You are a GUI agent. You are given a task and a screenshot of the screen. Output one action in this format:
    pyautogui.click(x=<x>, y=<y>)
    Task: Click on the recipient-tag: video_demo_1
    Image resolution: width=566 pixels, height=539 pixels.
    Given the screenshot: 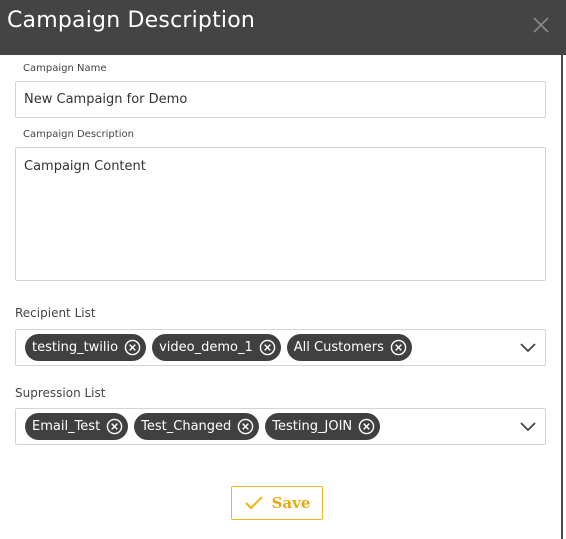 What is the action you would take?
    pyautogui.click(x=216, y=347)
    